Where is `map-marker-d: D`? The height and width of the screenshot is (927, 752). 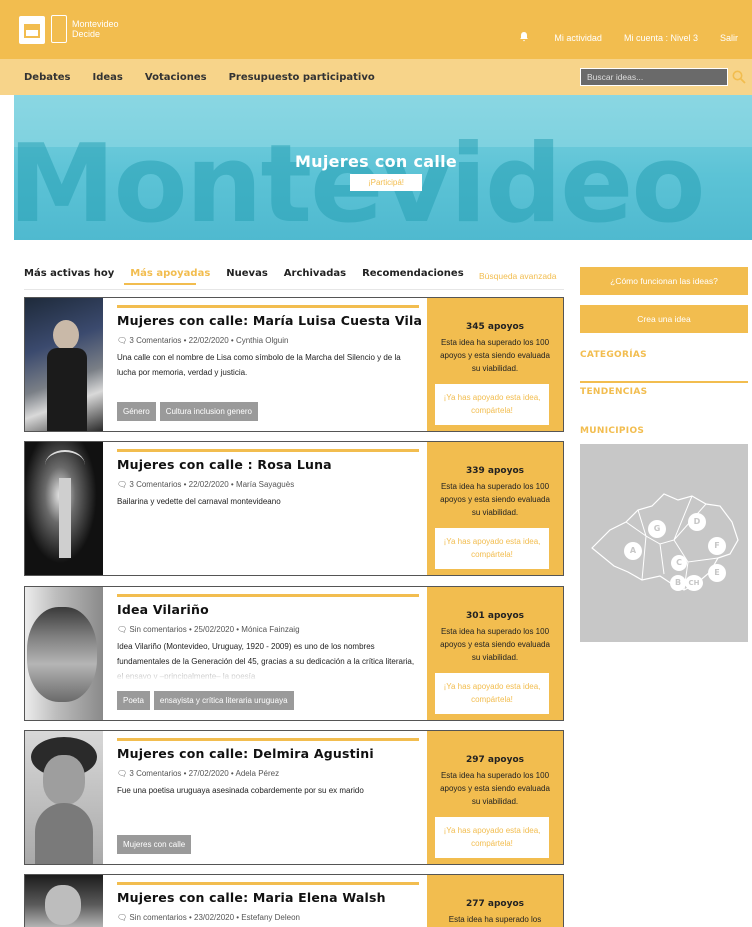
map-marker-d: D is located at coordinates (697, 522).